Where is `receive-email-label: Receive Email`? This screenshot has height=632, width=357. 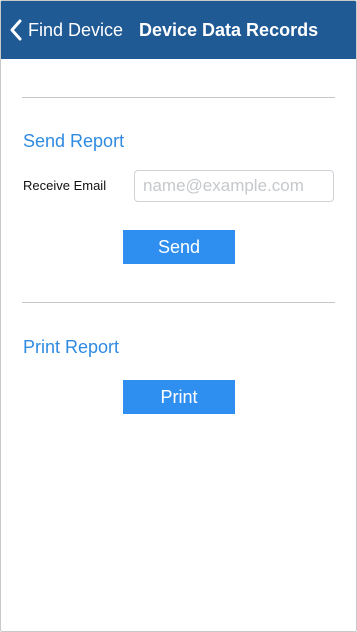
receive-email-label: Receive Email is located at coordinates (65, 185).